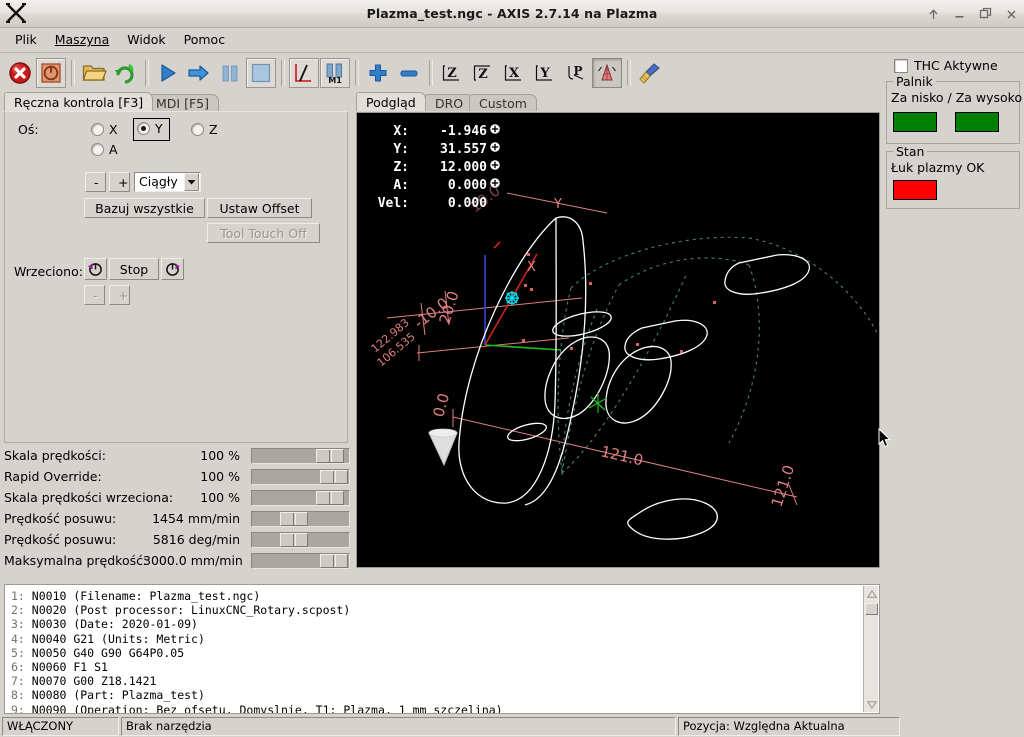 Image resolution: width=1024 pixels, height=737 pixels. Describe the element at coordinates (95, 182) in the screenshot. I see `jog-minus-button: -` at that location.